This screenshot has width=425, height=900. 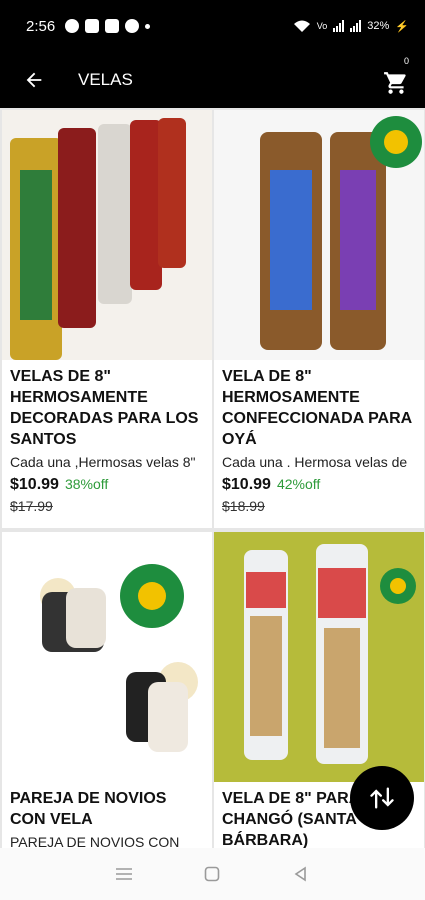 I want to click on app-bar: VELAS 0, so click(x=212, y=80).